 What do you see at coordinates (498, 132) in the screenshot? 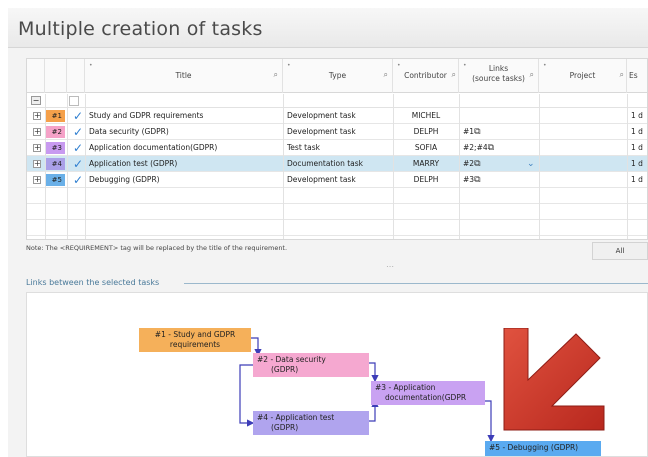
I see `cell-links: #1⧉` at bounding box center [498, 132].